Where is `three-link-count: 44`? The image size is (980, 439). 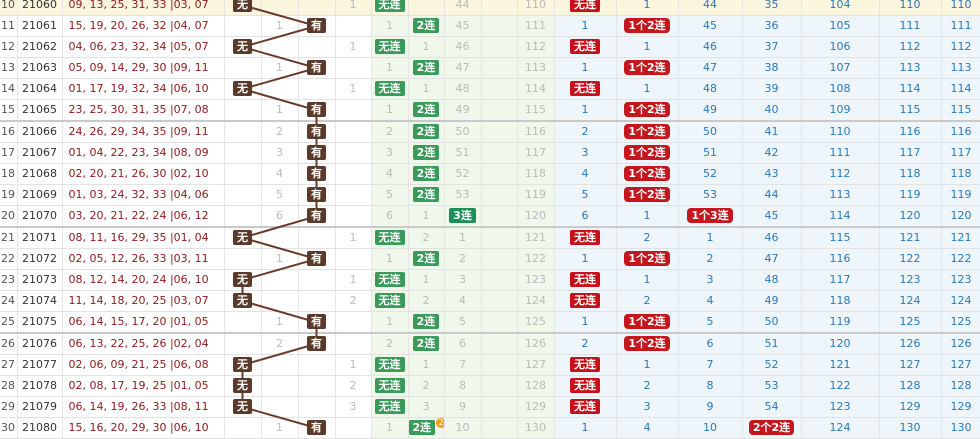 three-link-count: 44 is located at coordinates (463, 8).